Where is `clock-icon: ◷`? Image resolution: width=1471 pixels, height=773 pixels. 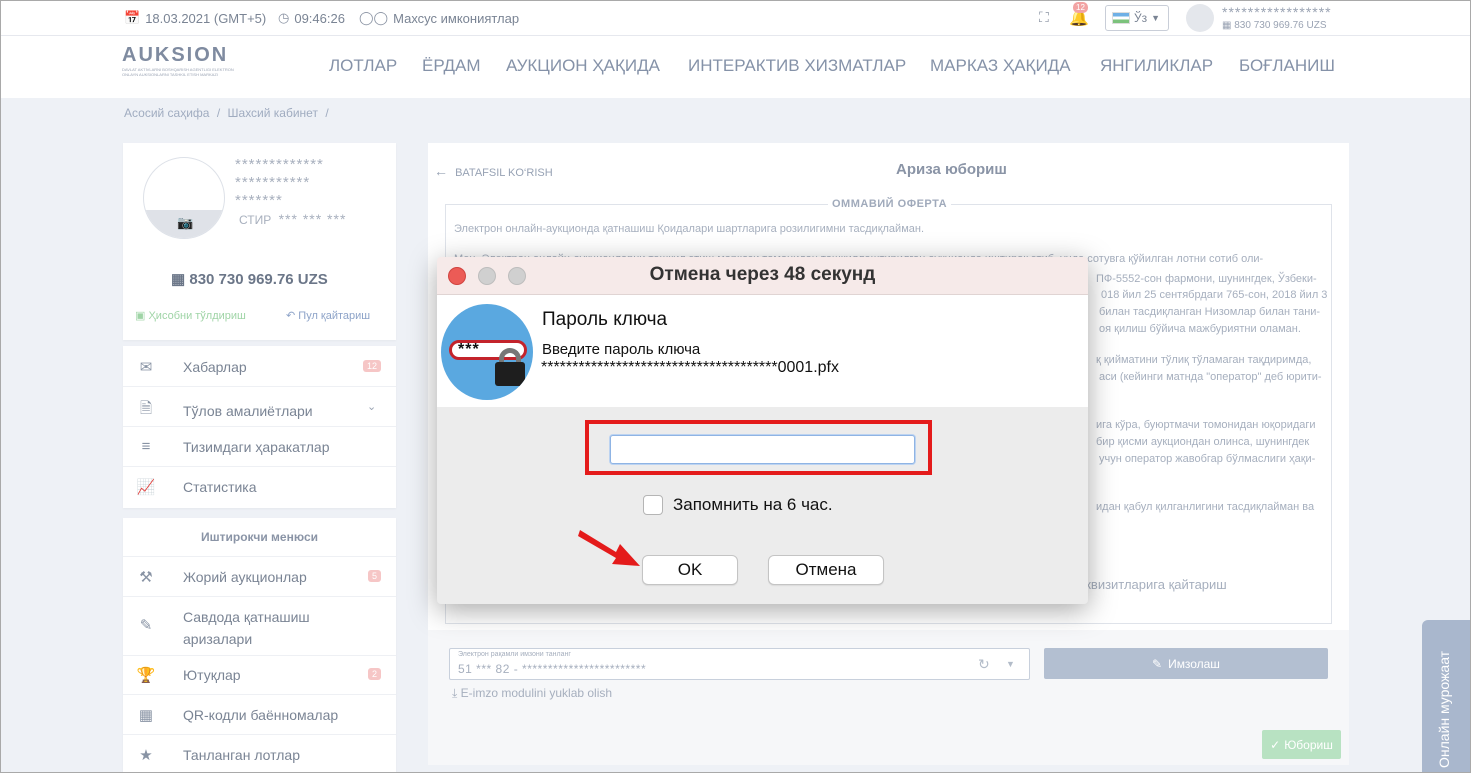
clock-icon: ◷ is located at coordinates (284, 17).